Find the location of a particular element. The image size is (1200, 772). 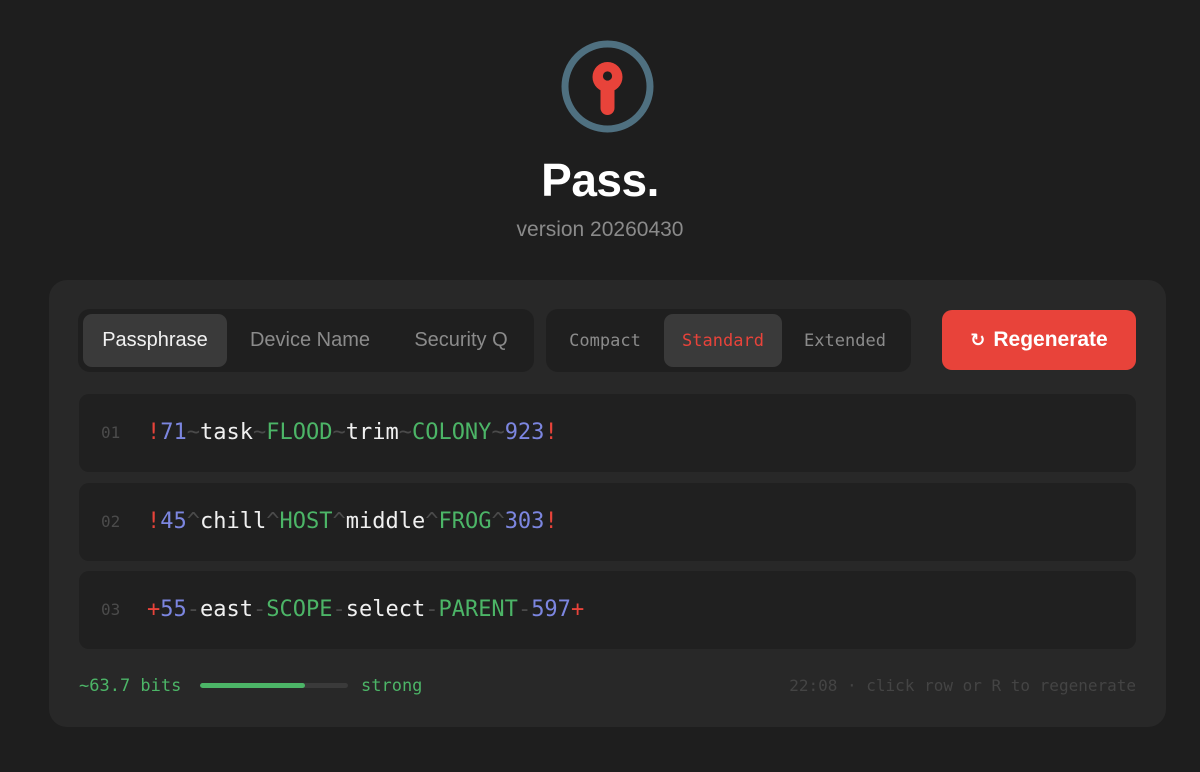

word-token: east is located at coordinates (226, 609).